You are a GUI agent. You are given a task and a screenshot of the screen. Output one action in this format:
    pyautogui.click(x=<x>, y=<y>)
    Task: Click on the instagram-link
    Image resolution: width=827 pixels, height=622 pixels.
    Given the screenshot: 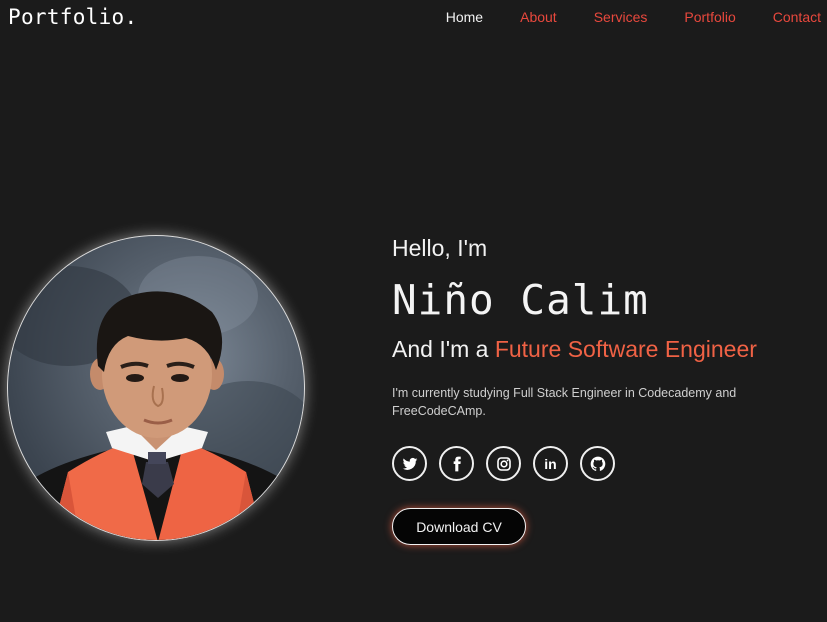 What is the action you would take?
    pyautogui.click(x=503, y=463)
    